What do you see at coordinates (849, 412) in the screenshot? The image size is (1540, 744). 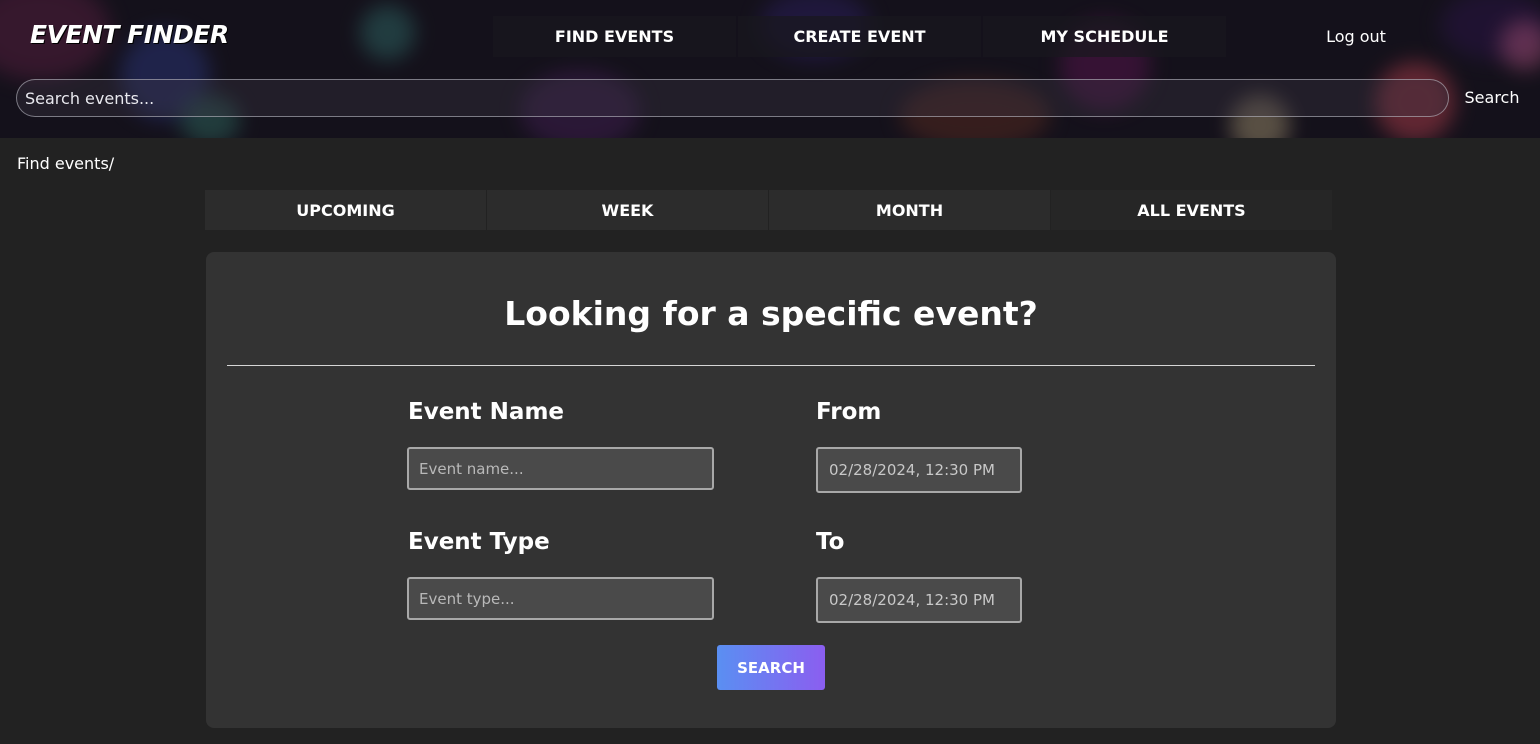 I see `from-label: From` at bounding box center [849, 412].